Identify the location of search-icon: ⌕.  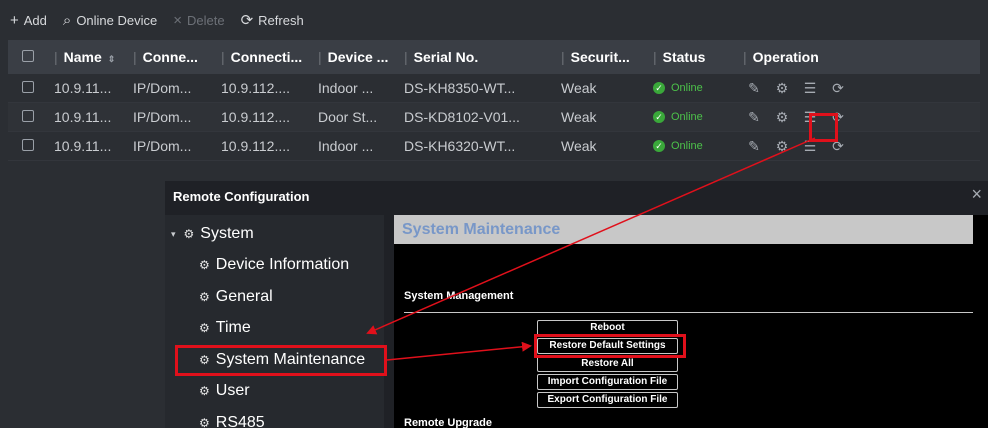
(67, 20).